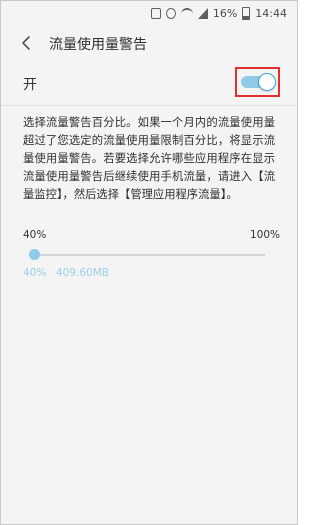 This screenshot has width=320, height=525. What do you see at coordinates (246, 13) in the screenshot?
I see `battery-icon` at bounding box center [246, 13].